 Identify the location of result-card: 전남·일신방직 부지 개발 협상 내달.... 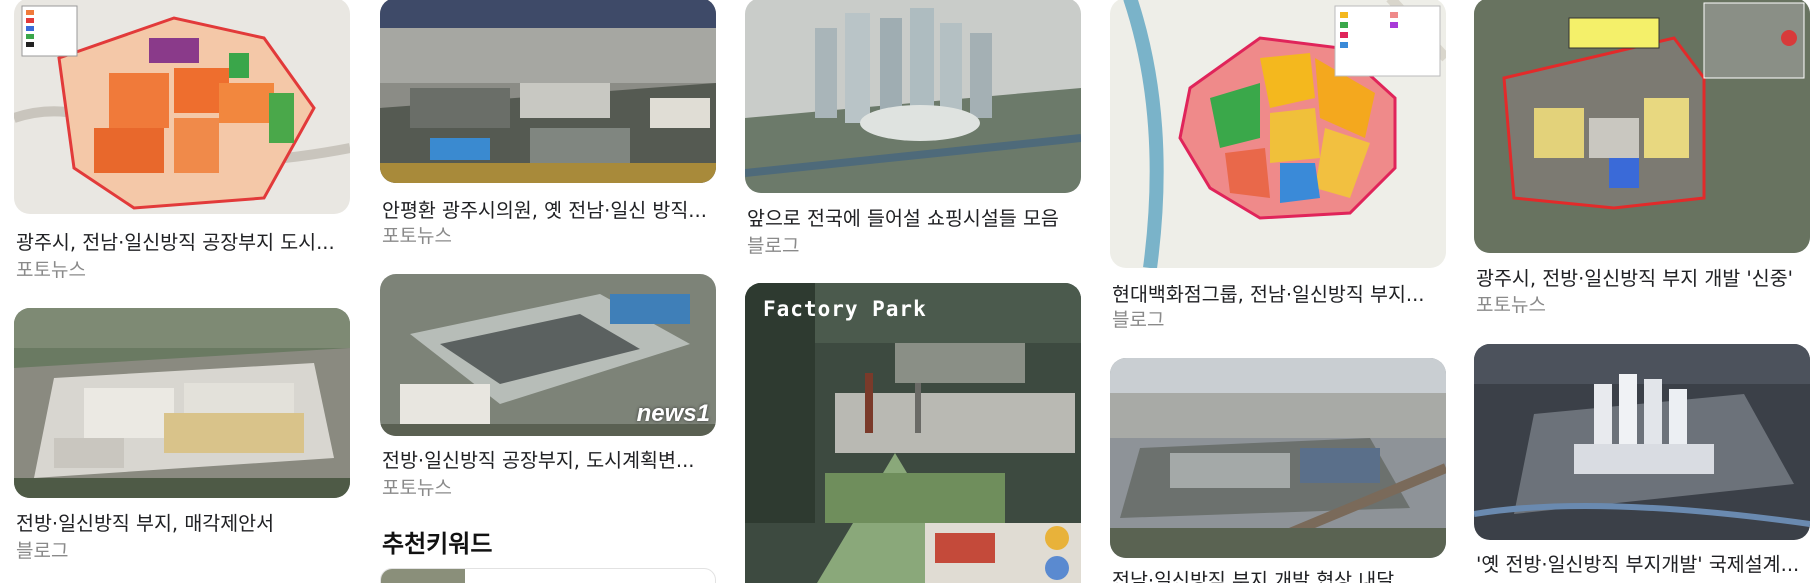
(1278, 470).